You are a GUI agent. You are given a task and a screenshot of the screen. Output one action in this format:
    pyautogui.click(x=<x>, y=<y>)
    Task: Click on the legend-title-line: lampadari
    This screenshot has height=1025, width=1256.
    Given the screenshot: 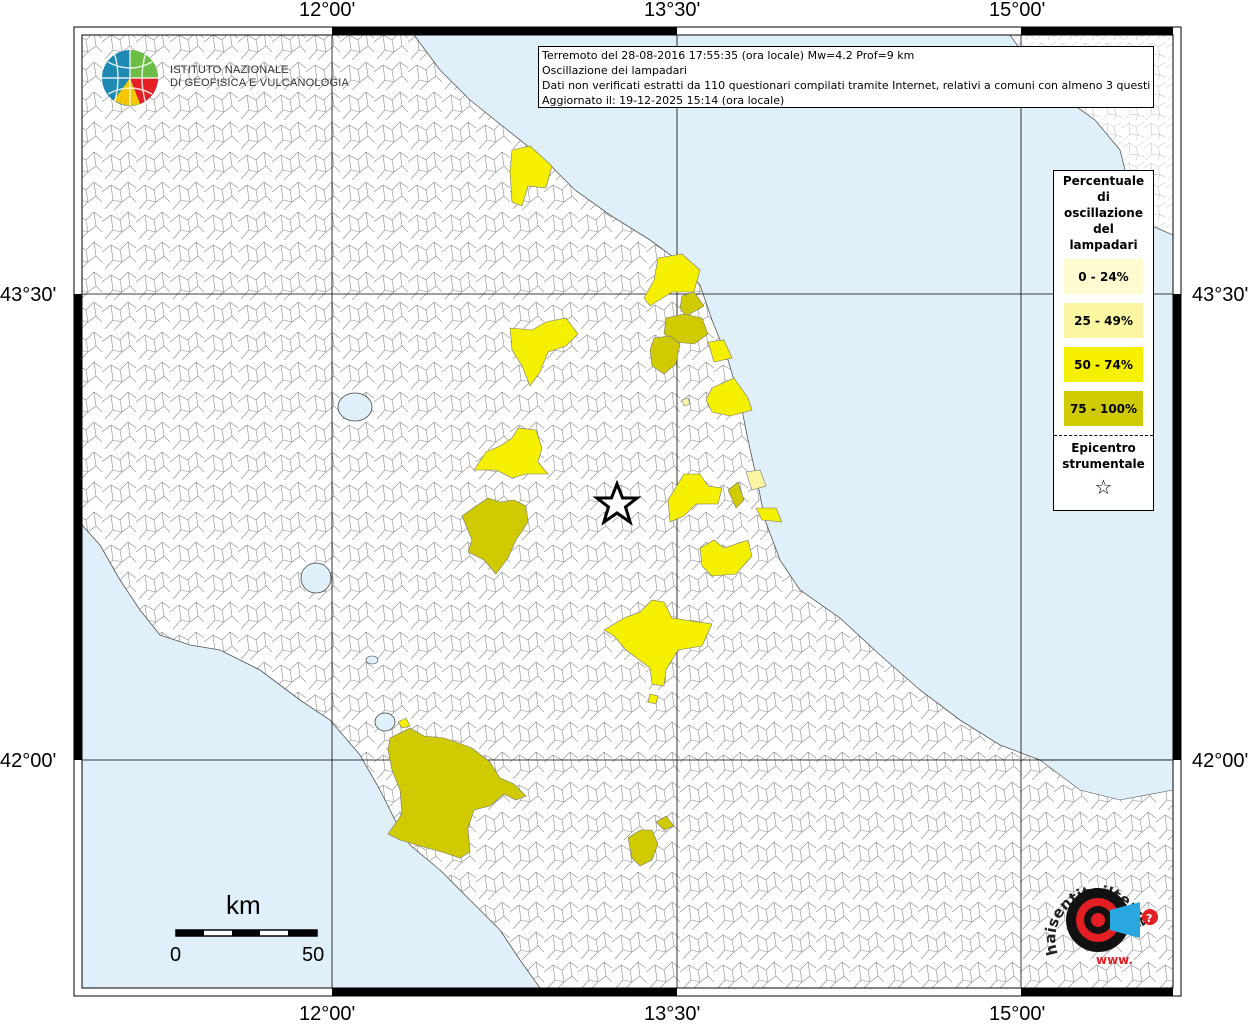 What is the action you would take?
    pyautogui.click(x=1103, y=245)
    